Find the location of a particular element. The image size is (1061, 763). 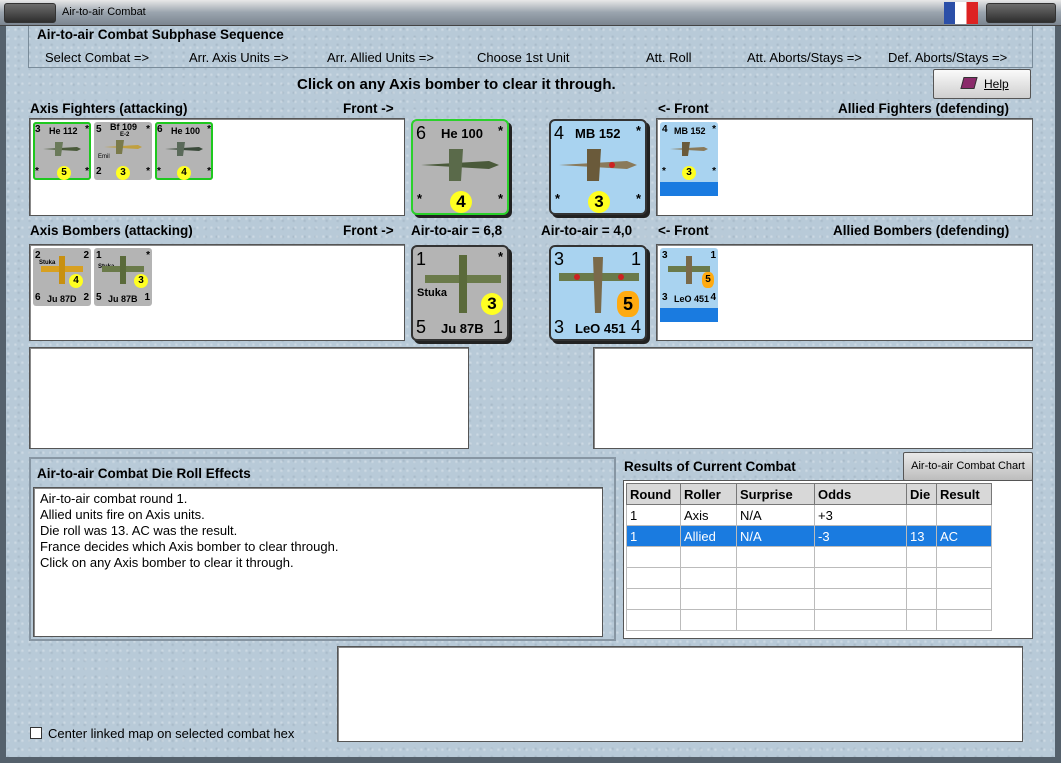

axis-other-units-panel is located at coordinates (249, 398).